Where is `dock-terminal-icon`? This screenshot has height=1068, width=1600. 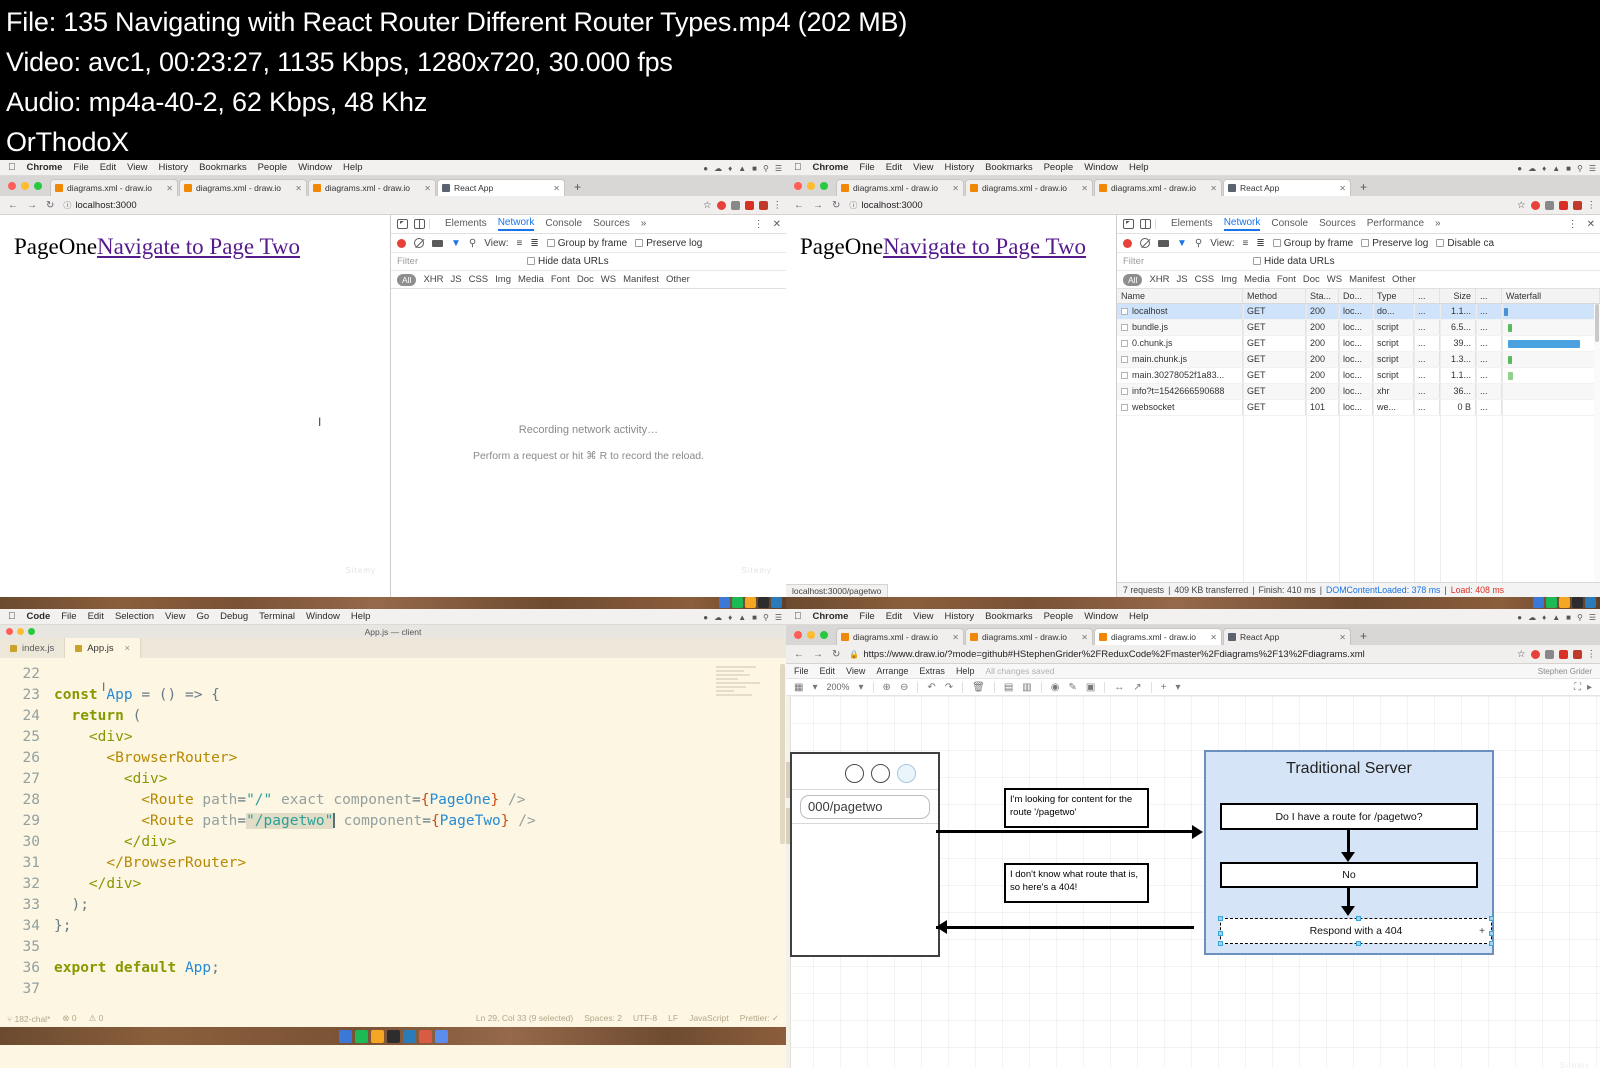 dock-terminal-icon is located at coordinates (393, 1036).